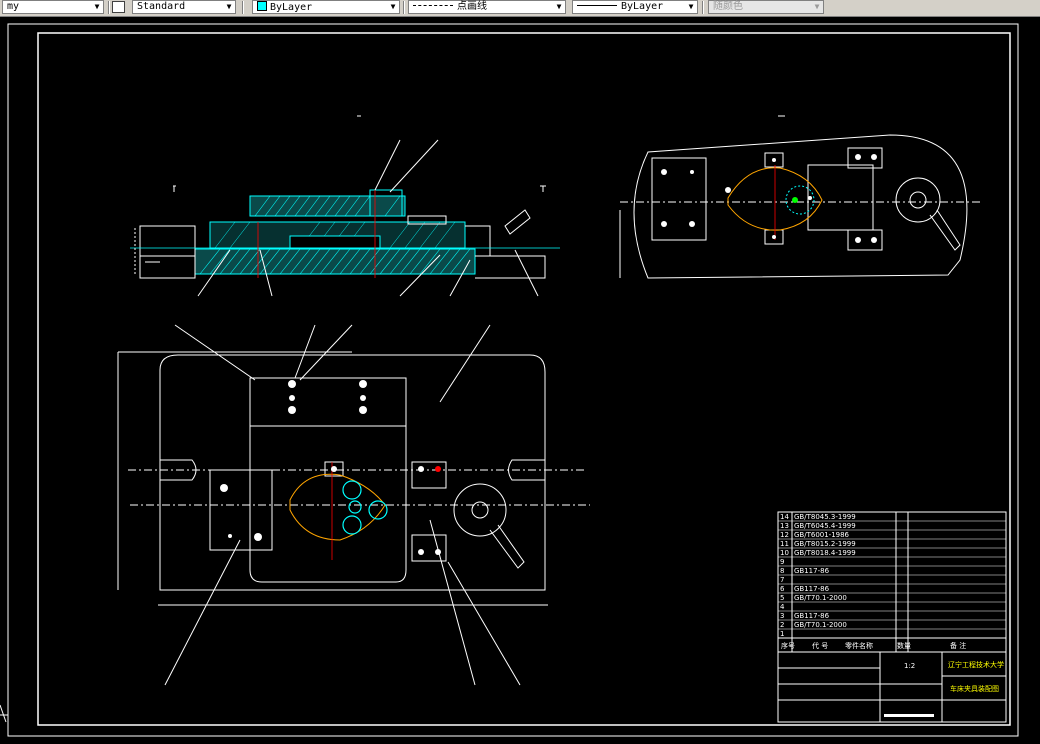 Image resolution: width=1040 pixels, height=744 pixels. I want to click on bom-row-code: GB/T6001-1986, so click(822, 535).